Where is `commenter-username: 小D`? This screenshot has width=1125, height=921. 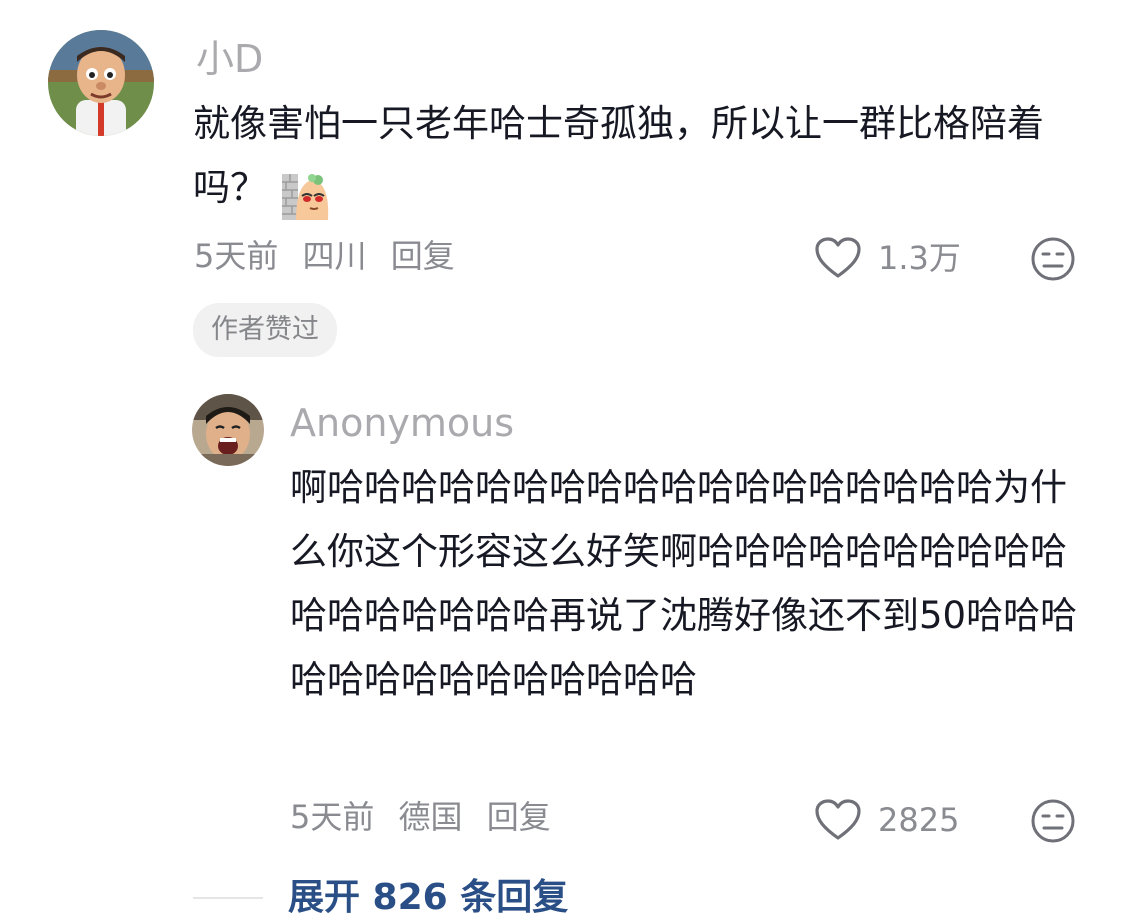 commenter-username: 小D is located at coordinates (229, 59).